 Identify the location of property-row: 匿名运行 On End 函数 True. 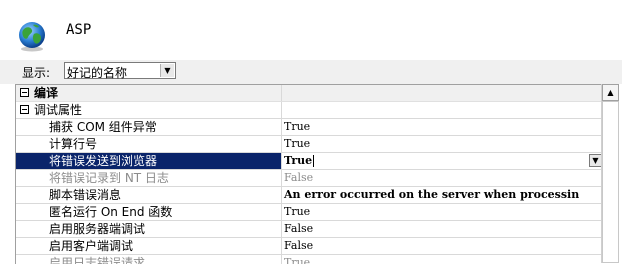
(309, 212).